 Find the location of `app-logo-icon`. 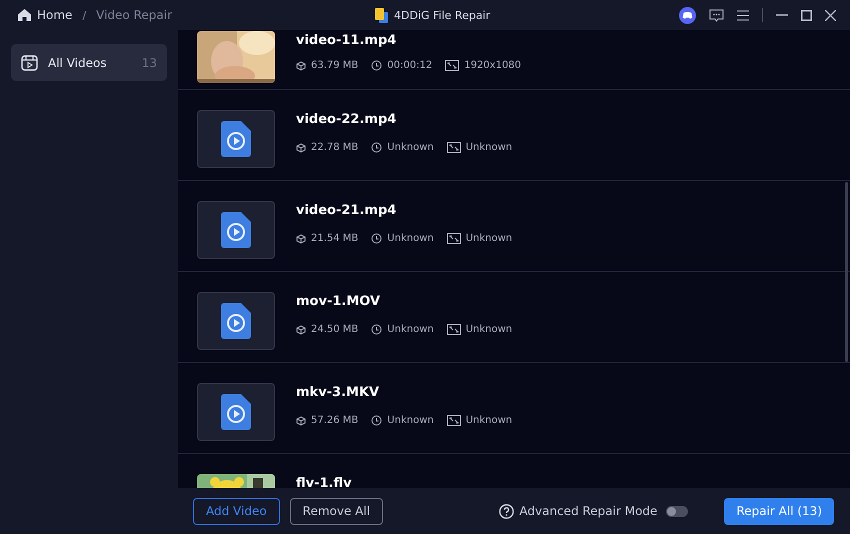

app-logo-icon is located at coordinates (381, 15).